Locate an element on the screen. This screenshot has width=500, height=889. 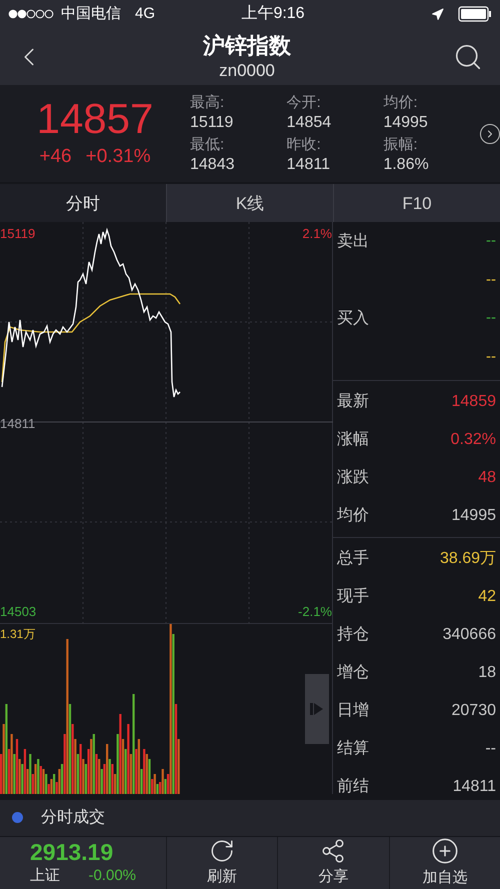
axis-label: 14503 is located at coordinates (18, 611).